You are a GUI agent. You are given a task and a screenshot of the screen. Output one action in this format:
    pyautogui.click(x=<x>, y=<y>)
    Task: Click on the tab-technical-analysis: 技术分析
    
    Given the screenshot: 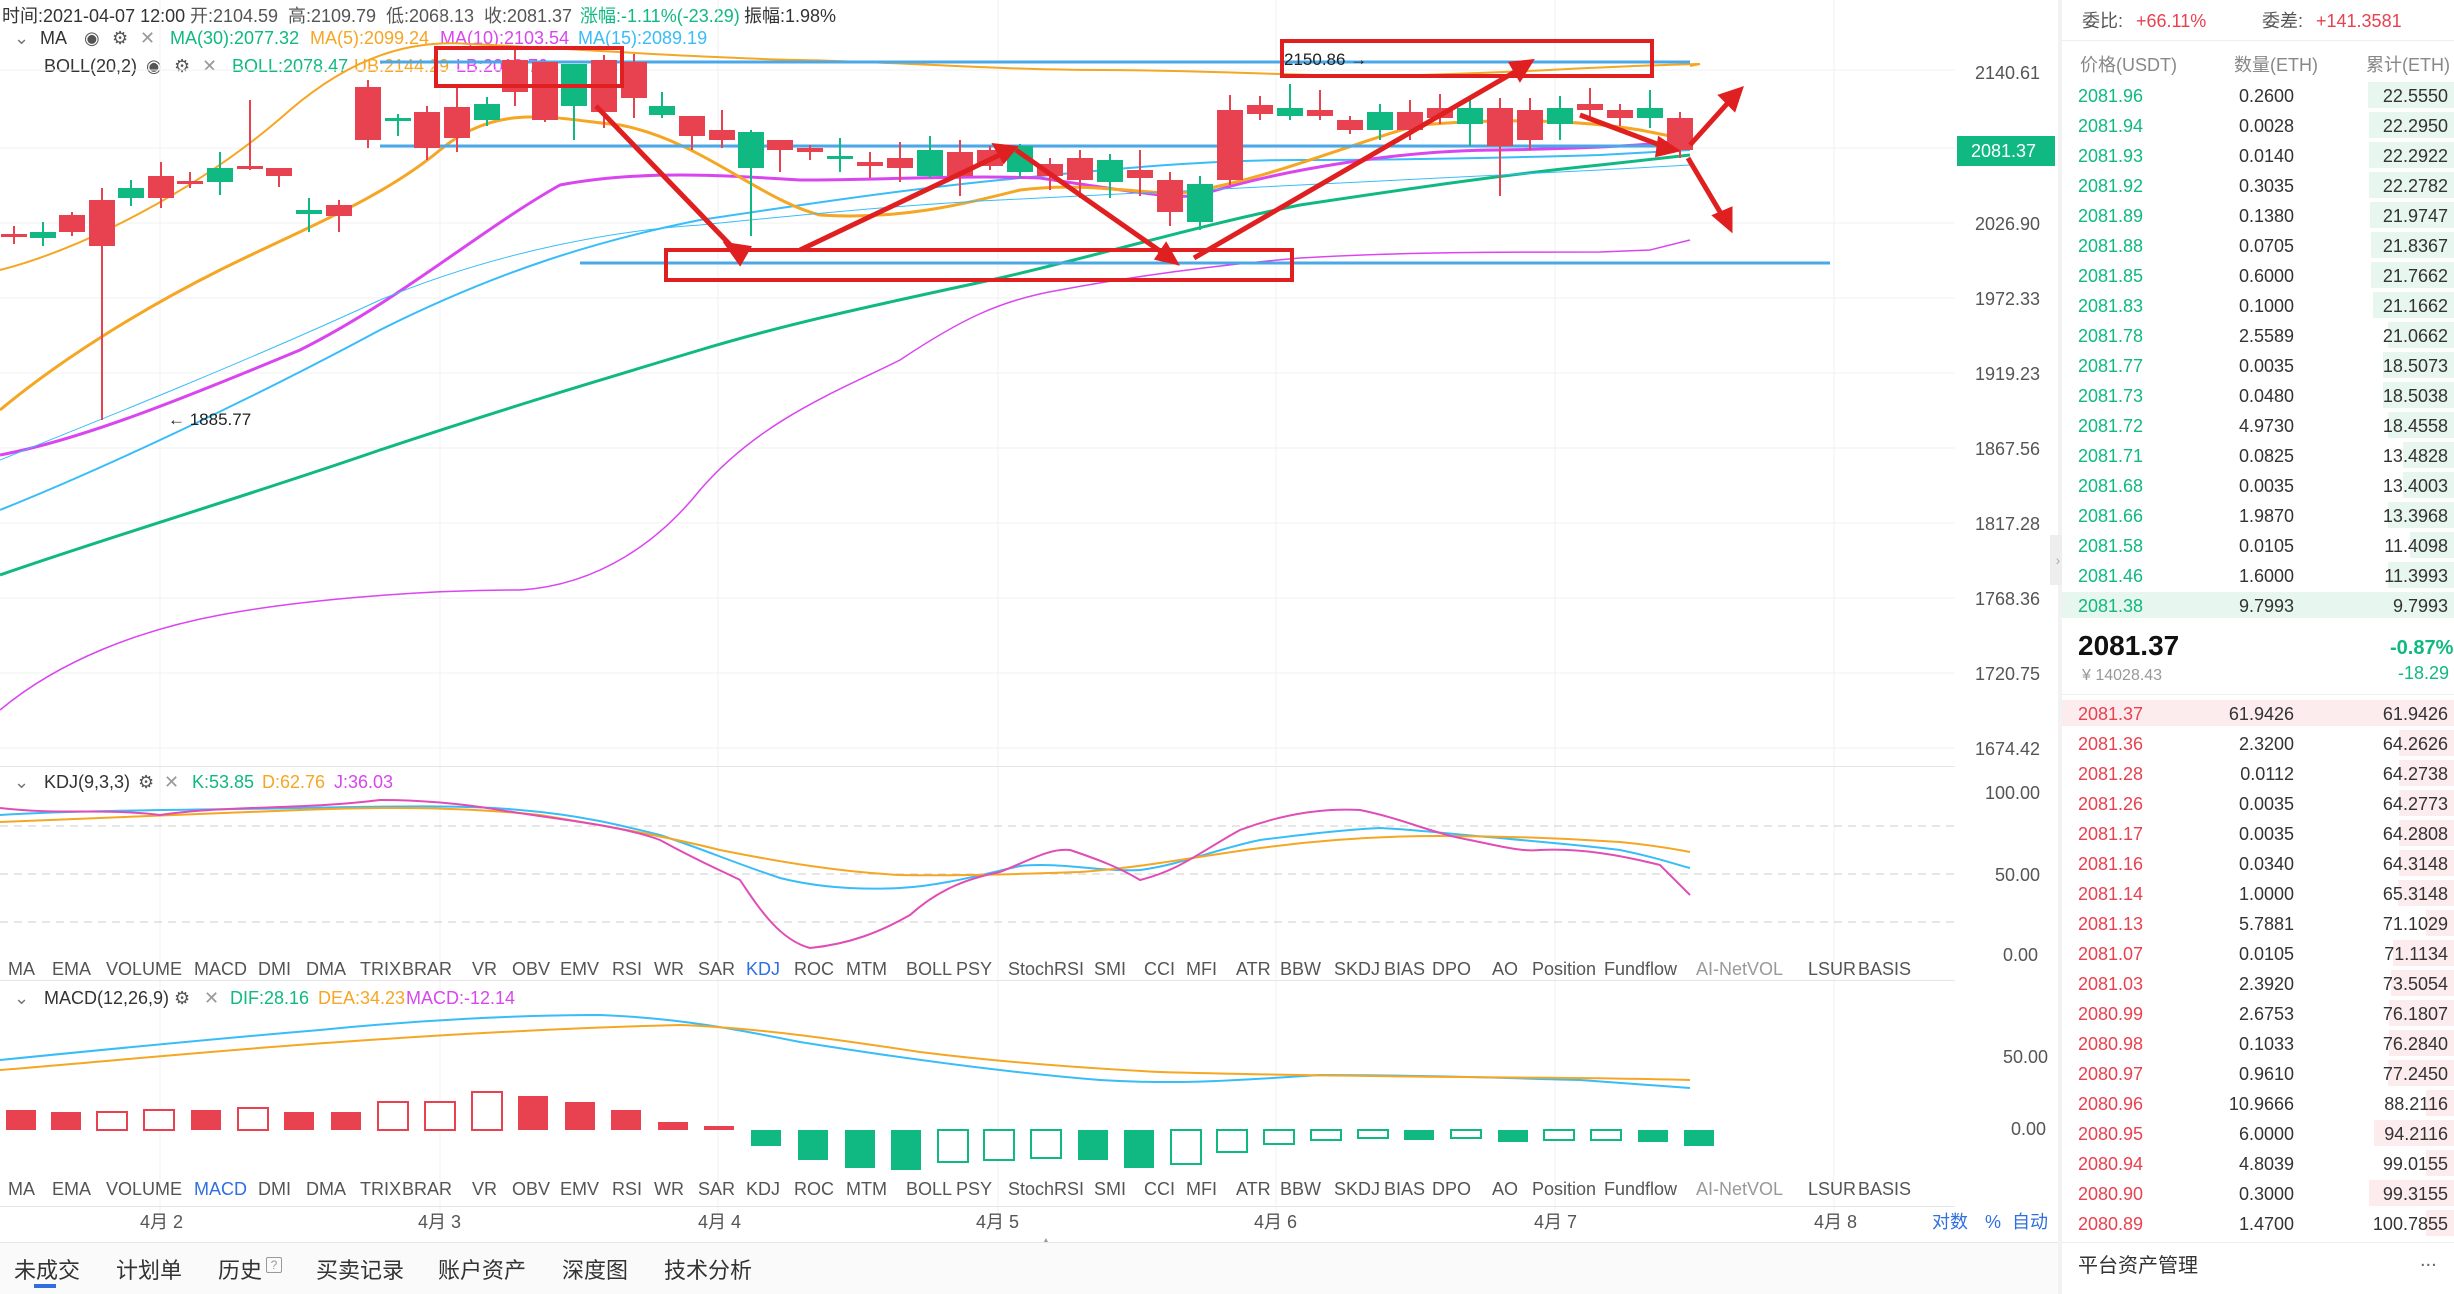 What is the action you would take?
    pyautogui.click(x=708, y=1269)
    